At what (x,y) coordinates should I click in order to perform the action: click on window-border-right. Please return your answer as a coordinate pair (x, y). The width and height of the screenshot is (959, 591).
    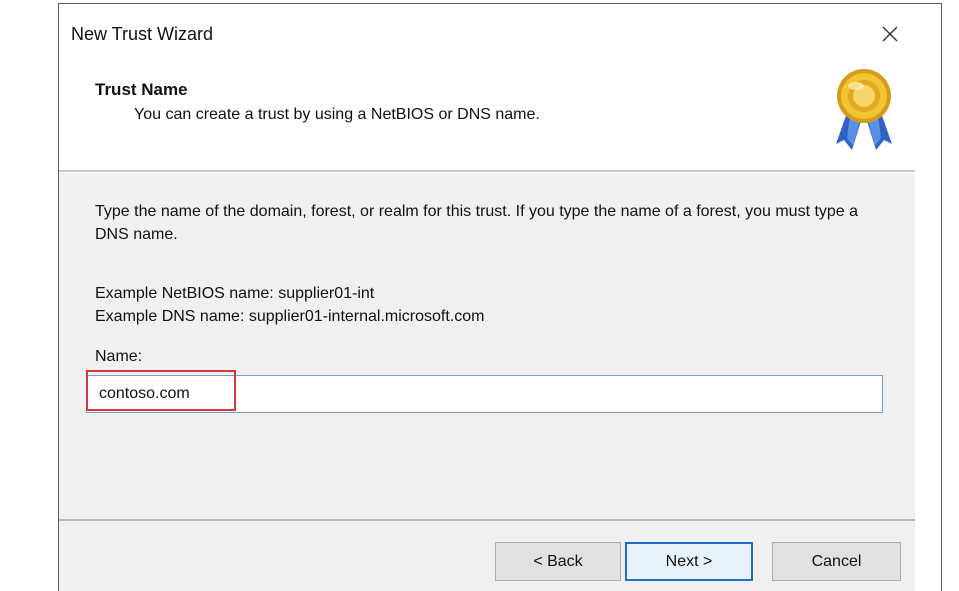
    Looking at the image, I should click on (941, 297).